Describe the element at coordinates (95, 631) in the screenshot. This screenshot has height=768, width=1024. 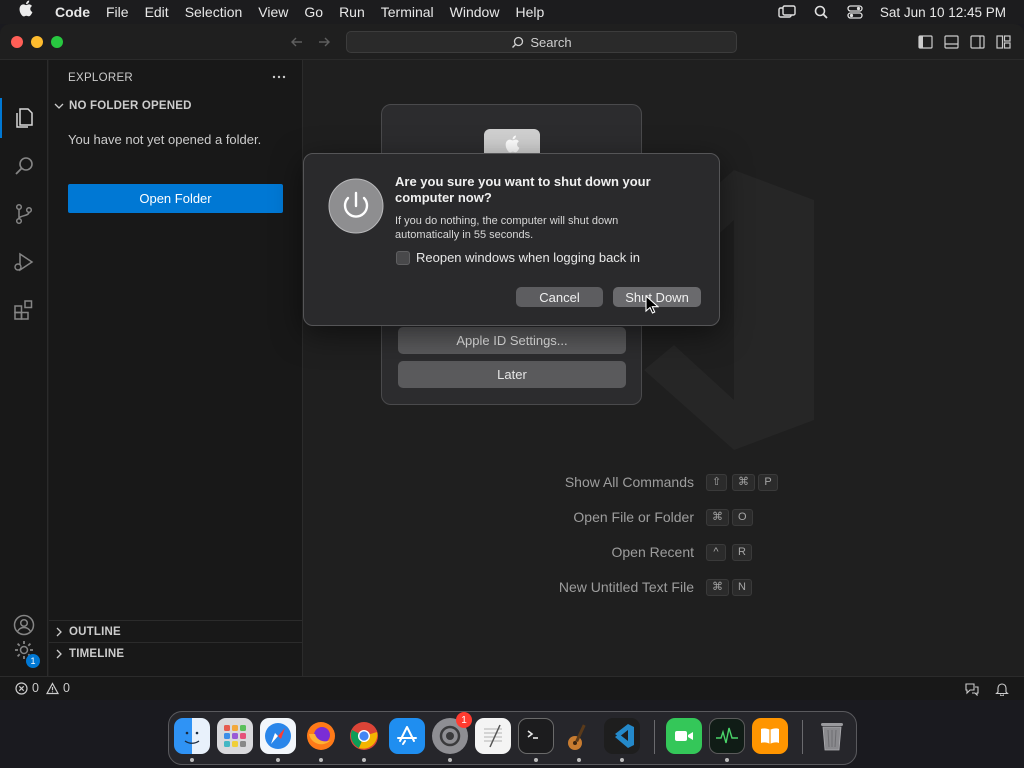
I see `outline-title: OUTLINE` at that location.